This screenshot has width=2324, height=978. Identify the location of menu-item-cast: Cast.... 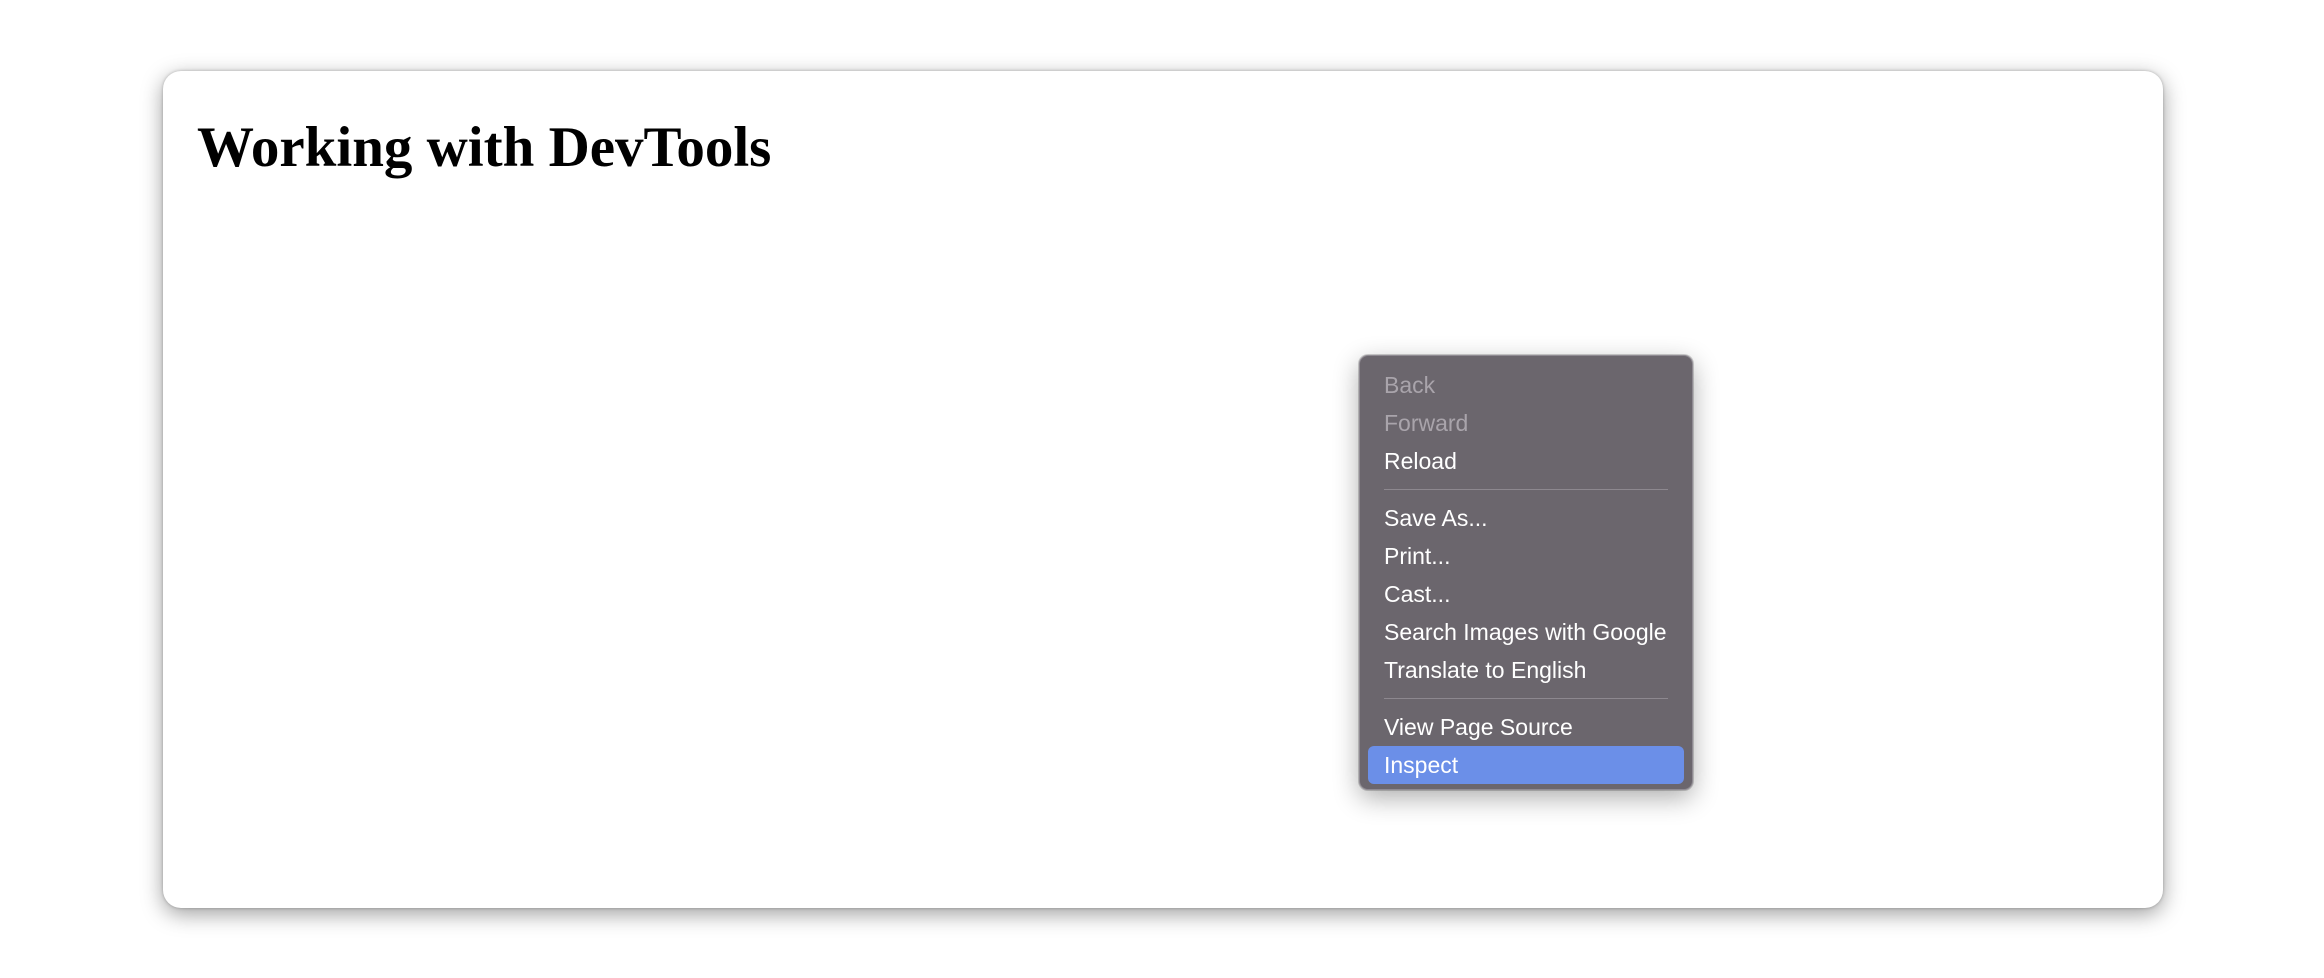
(1526, 594).